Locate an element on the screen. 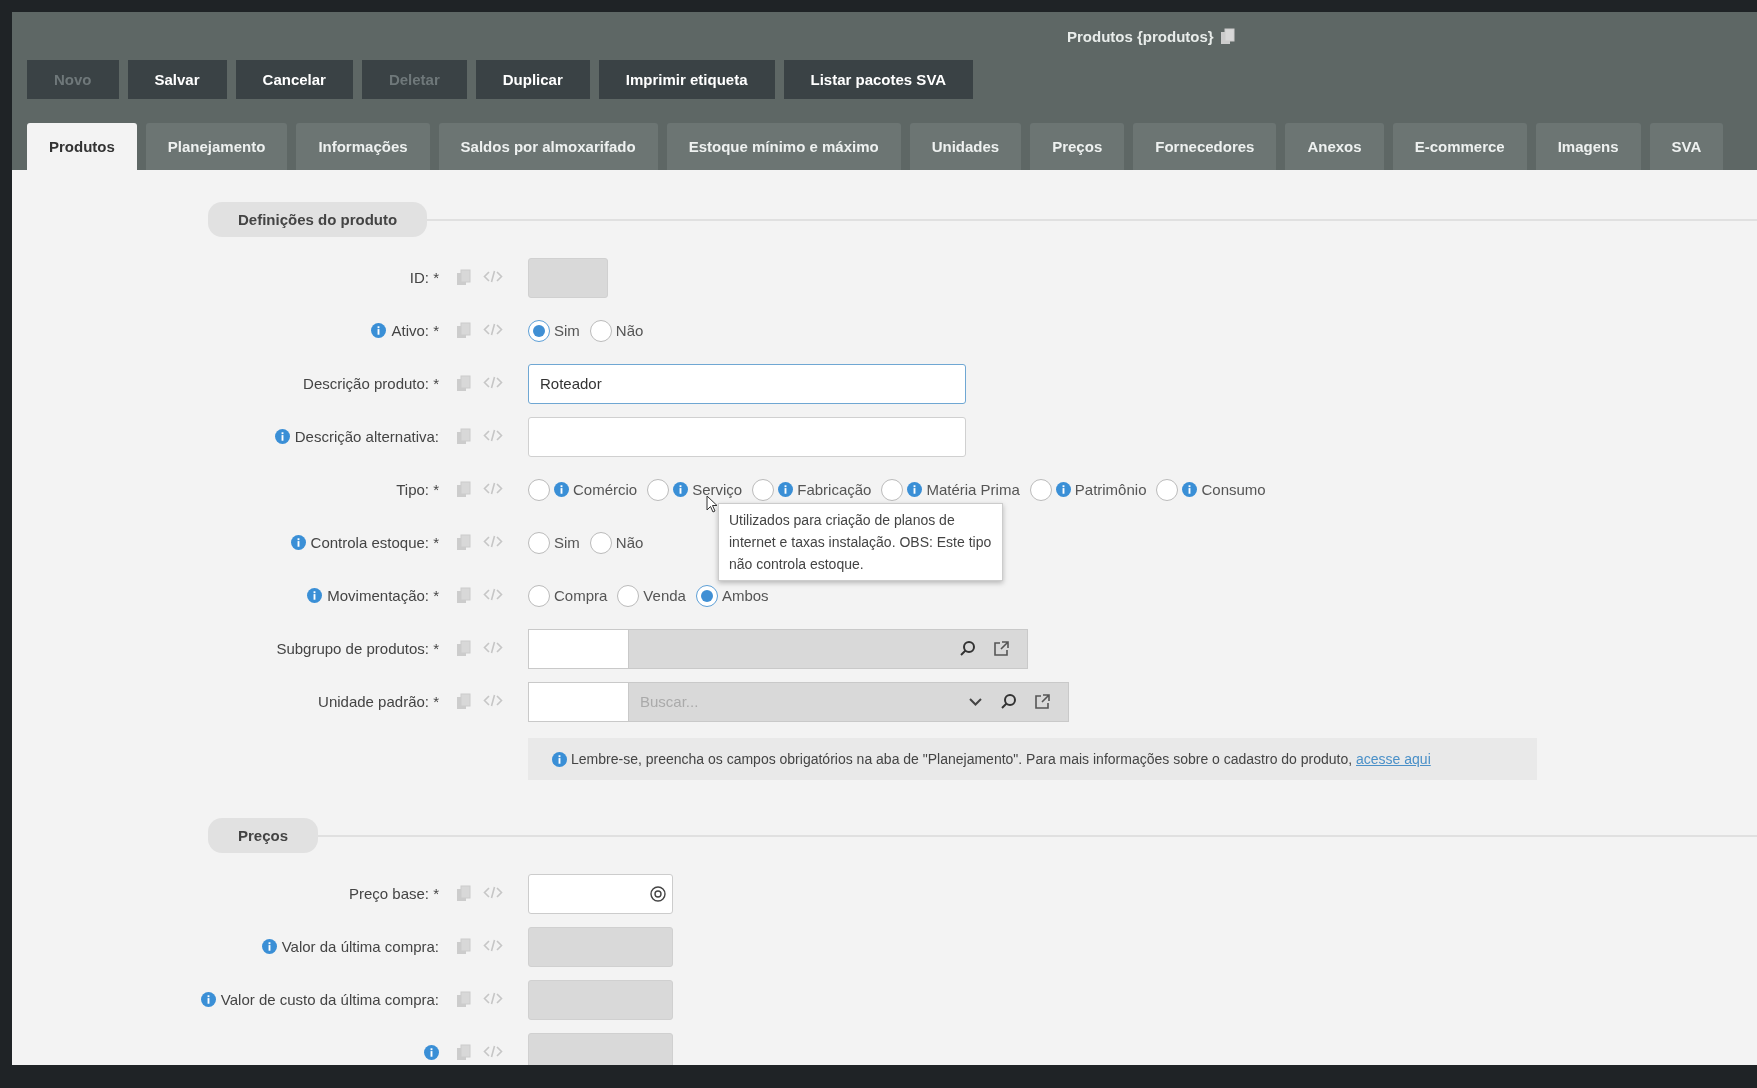 The image size is (1757, 1088). field-label: Valor de custo da última compra: is located at coordinates (329, 999).